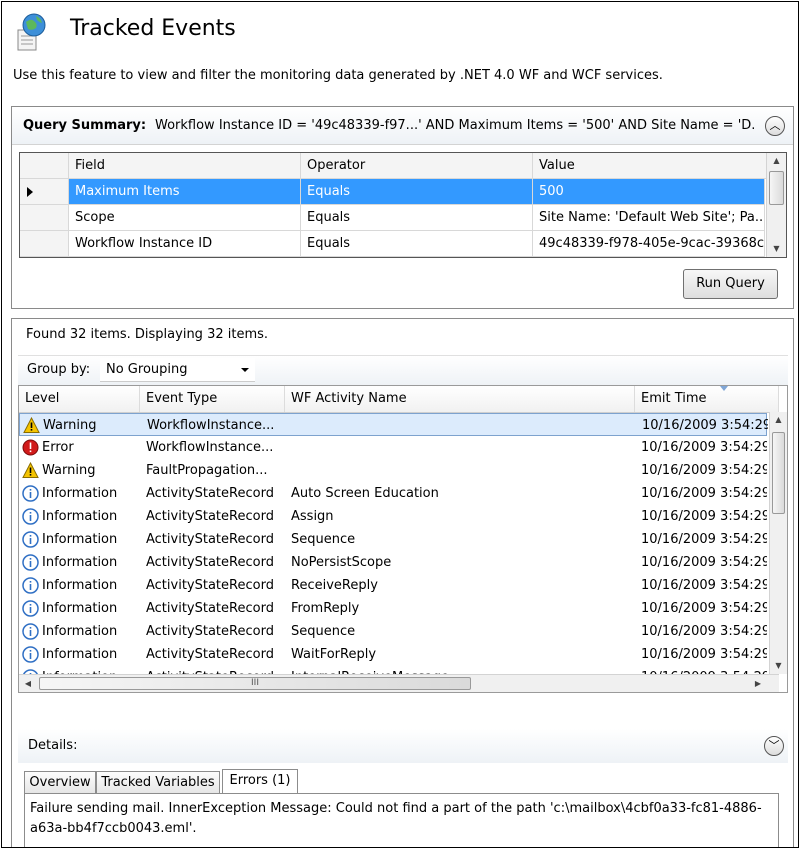 The height and width of the screenshot is (850, 802). What do you see at coordinates (85, 125) in the screenshot?
I see `query-summary-label: Query Summary:` at bounding box center [85, 125].